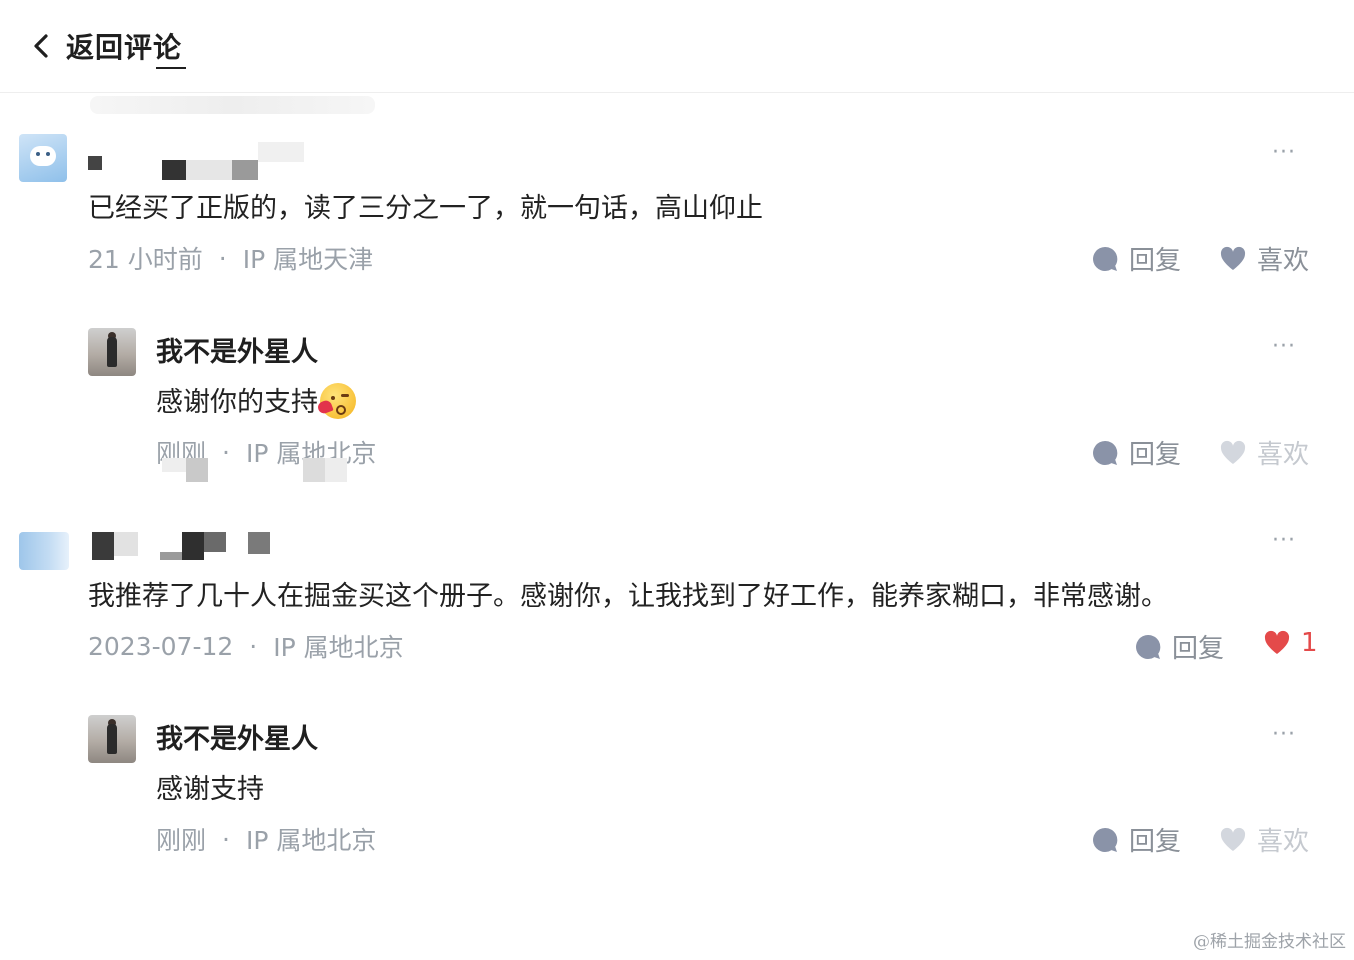 The image size is (1354, 960). What do you see at coordinates (1269, 942) in the screenshot?
I see `watermark: @稀土掘金技术社区` at bounding box center [1269, 942].